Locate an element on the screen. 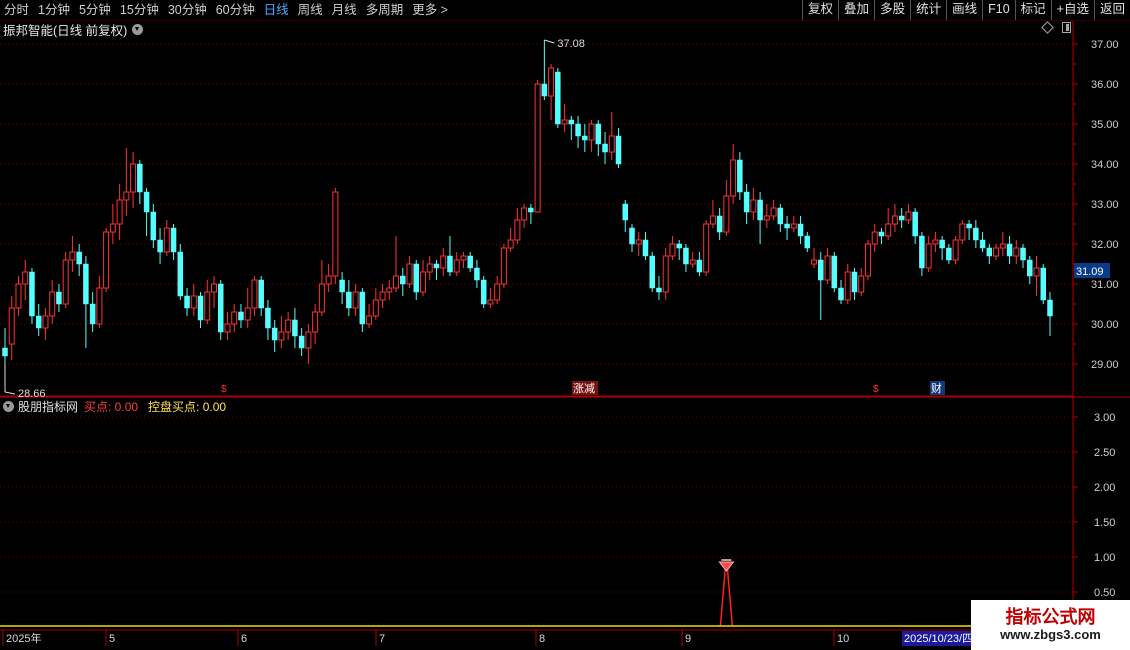 The height and width of the screenshot is (650, 1130). dollar-marker: $ is located at coordinates (224, 389).